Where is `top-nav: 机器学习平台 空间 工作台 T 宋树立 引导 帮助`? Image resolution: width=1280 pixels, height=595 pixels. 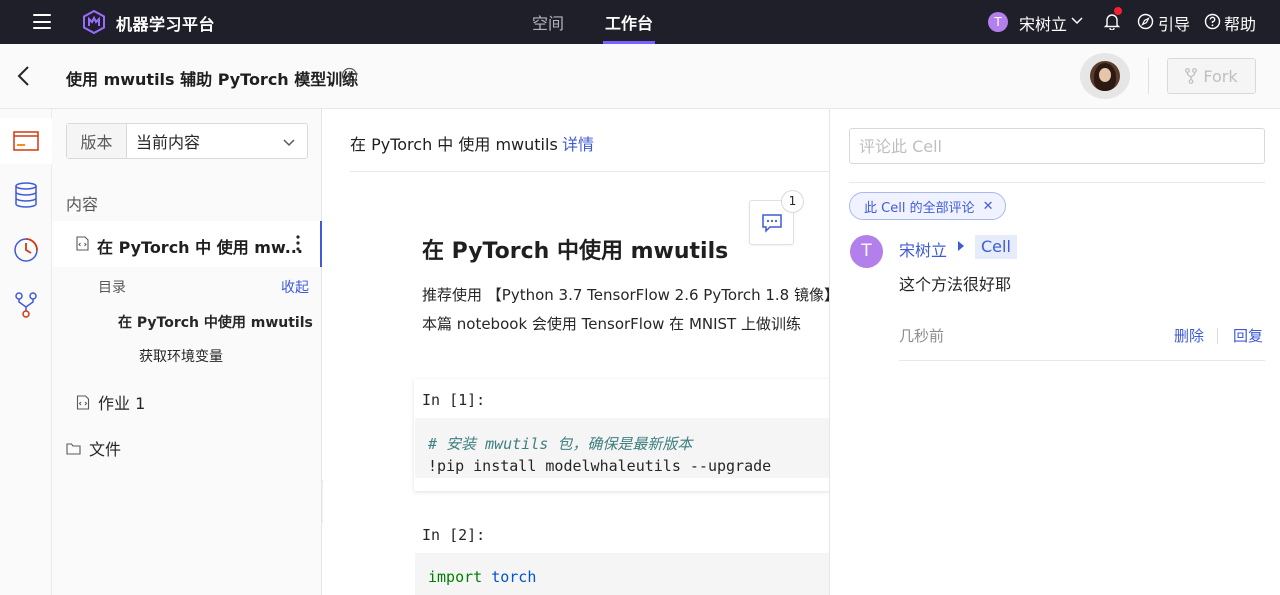
top-nav: 机器学习平台 空间 工作台 T 宋树立 引导 帮助 is located at coordinates (640, 22).